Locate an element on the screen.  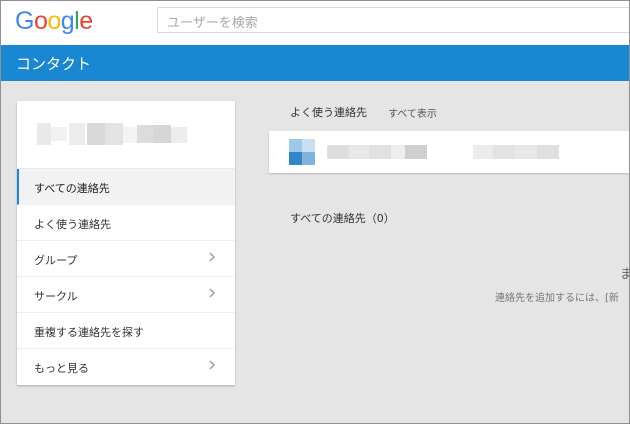
logo-letter: g is located at coordinates (67, 21).